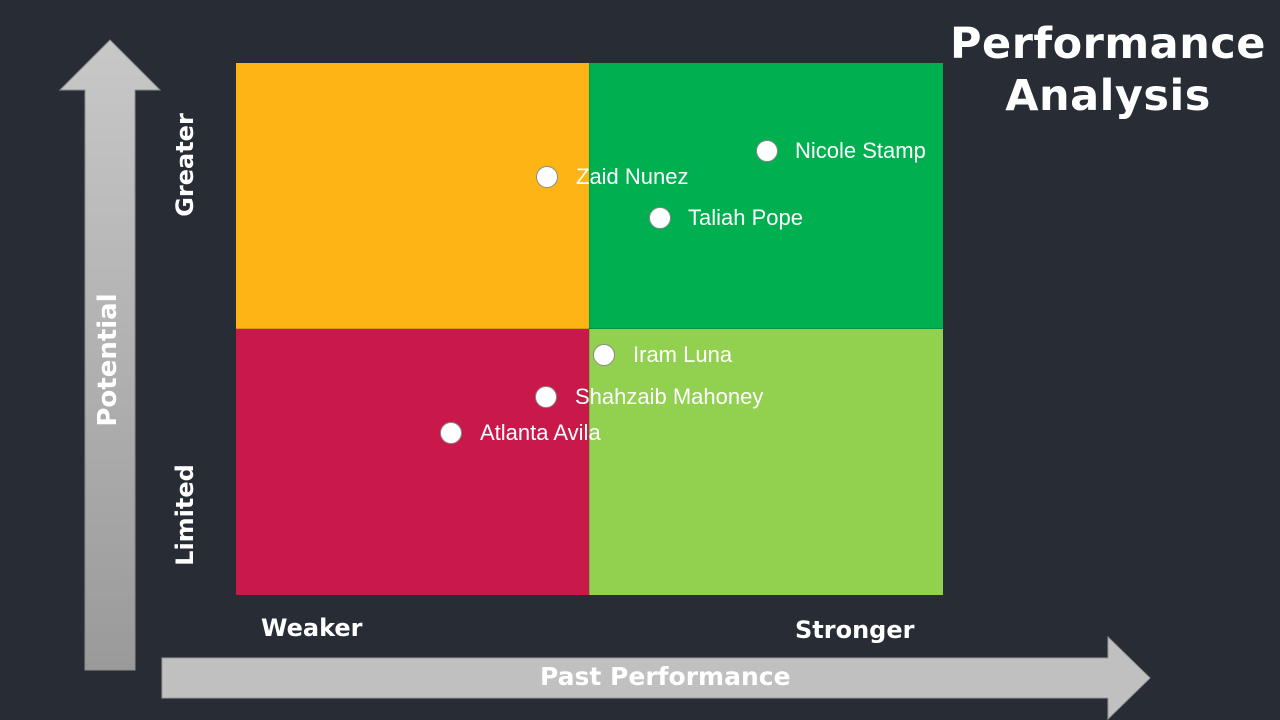 The image size is (1280, 720). Describe the element at coordinates (185, 515) in the screenshot. I see `y-axis-low-label: Limited` at that location.